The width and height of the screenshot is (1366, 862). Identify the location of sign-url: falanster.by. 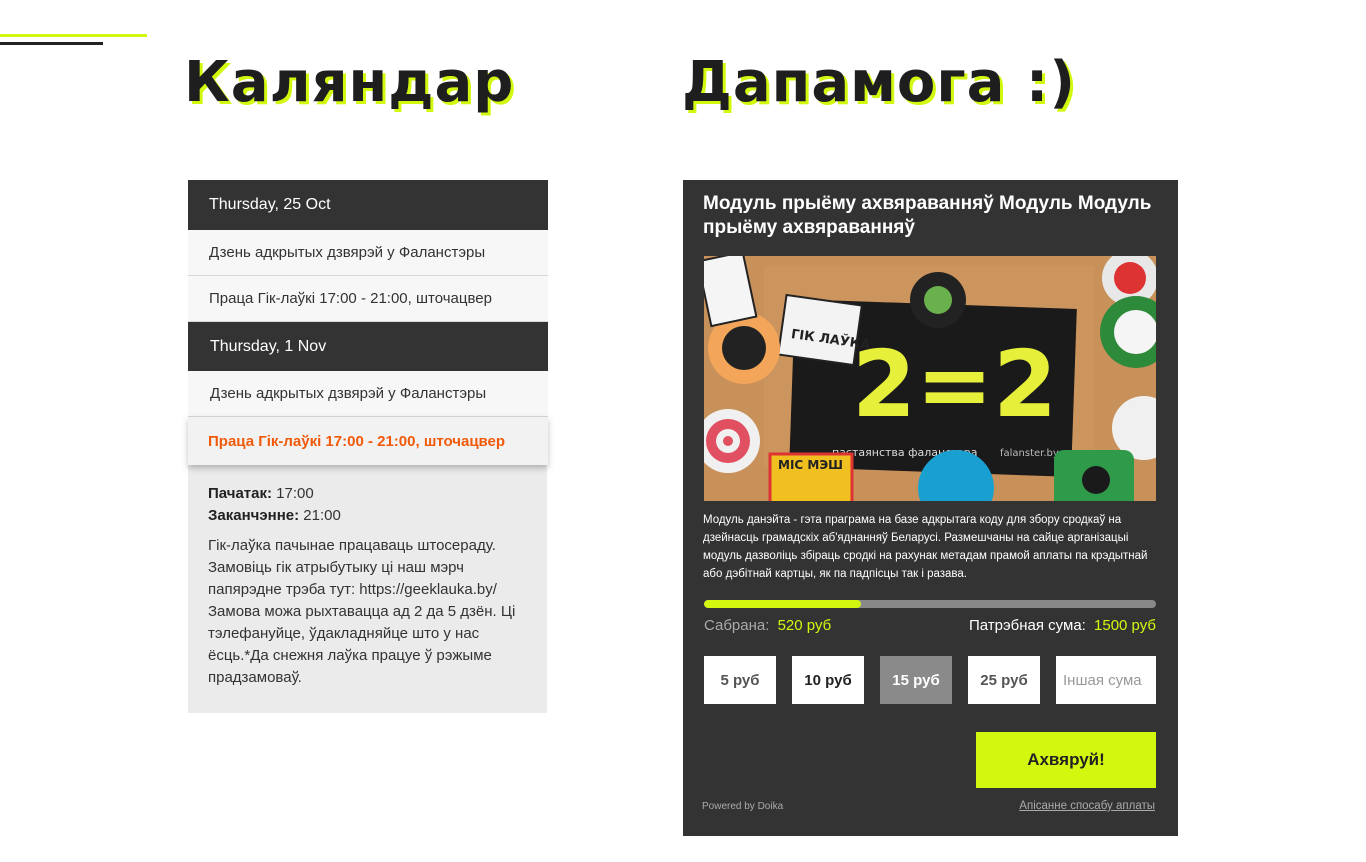
(1029, 453).